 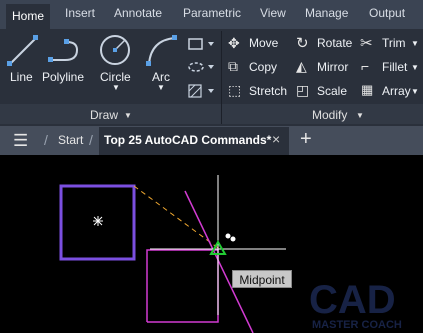 What do you see at coordinates (98, 221) in the screenshot?
I see `square-center-marker` at bounding box center [98, 221].